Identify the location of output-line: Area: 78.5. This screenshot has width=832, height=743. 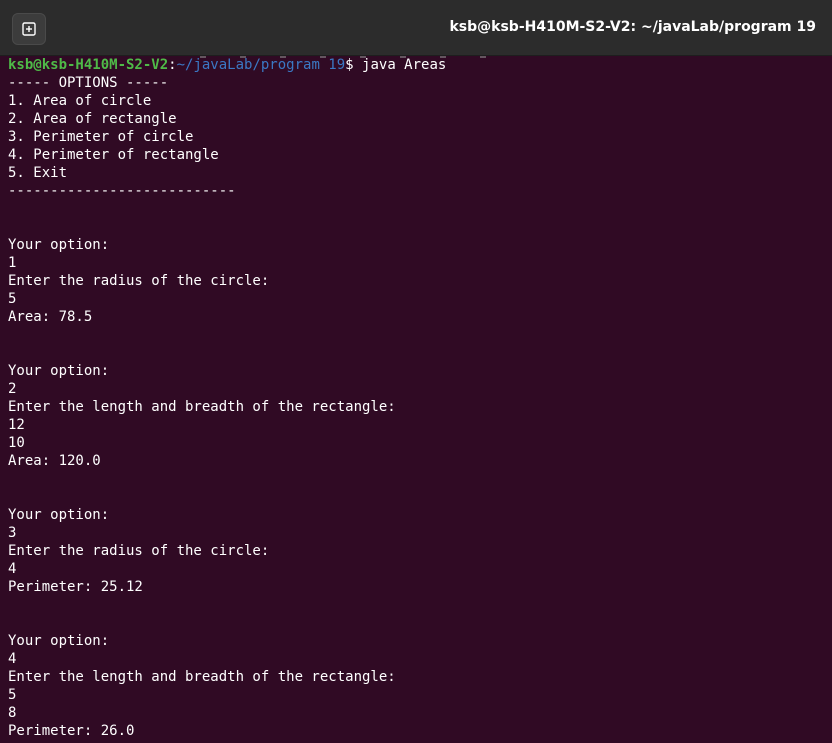
(50, 317).